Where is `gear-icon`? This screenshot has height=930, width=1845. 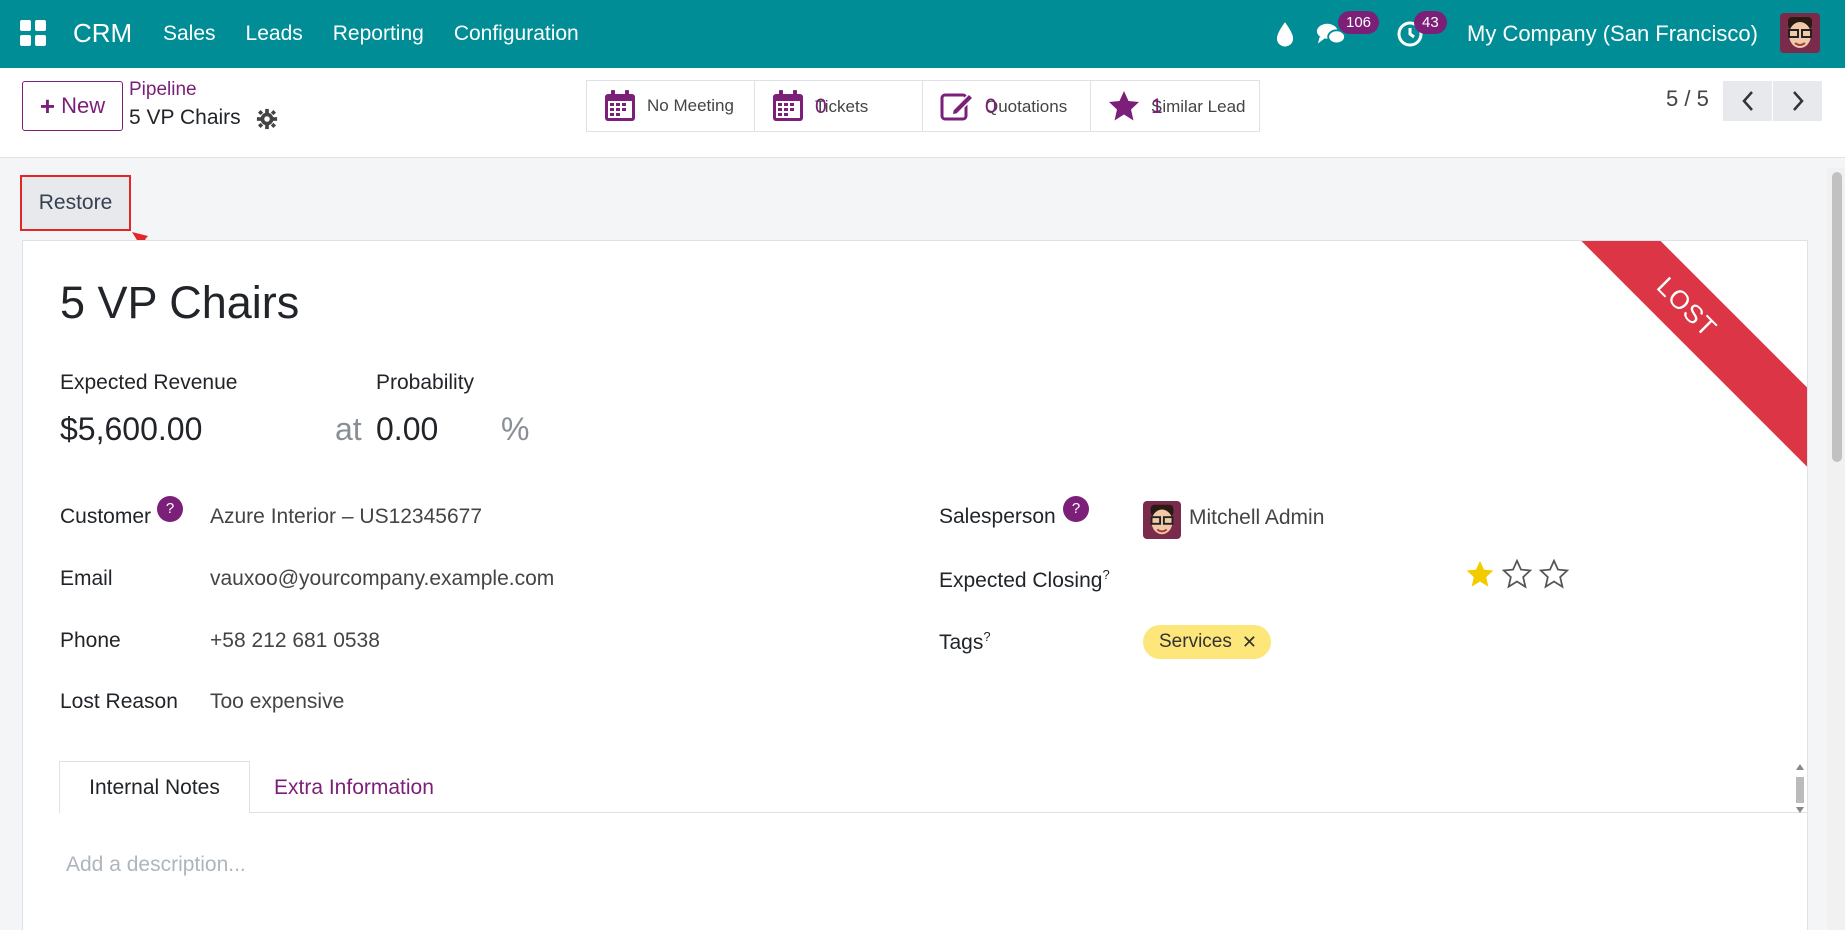
gear-icon is located at coordinates (267, 119).